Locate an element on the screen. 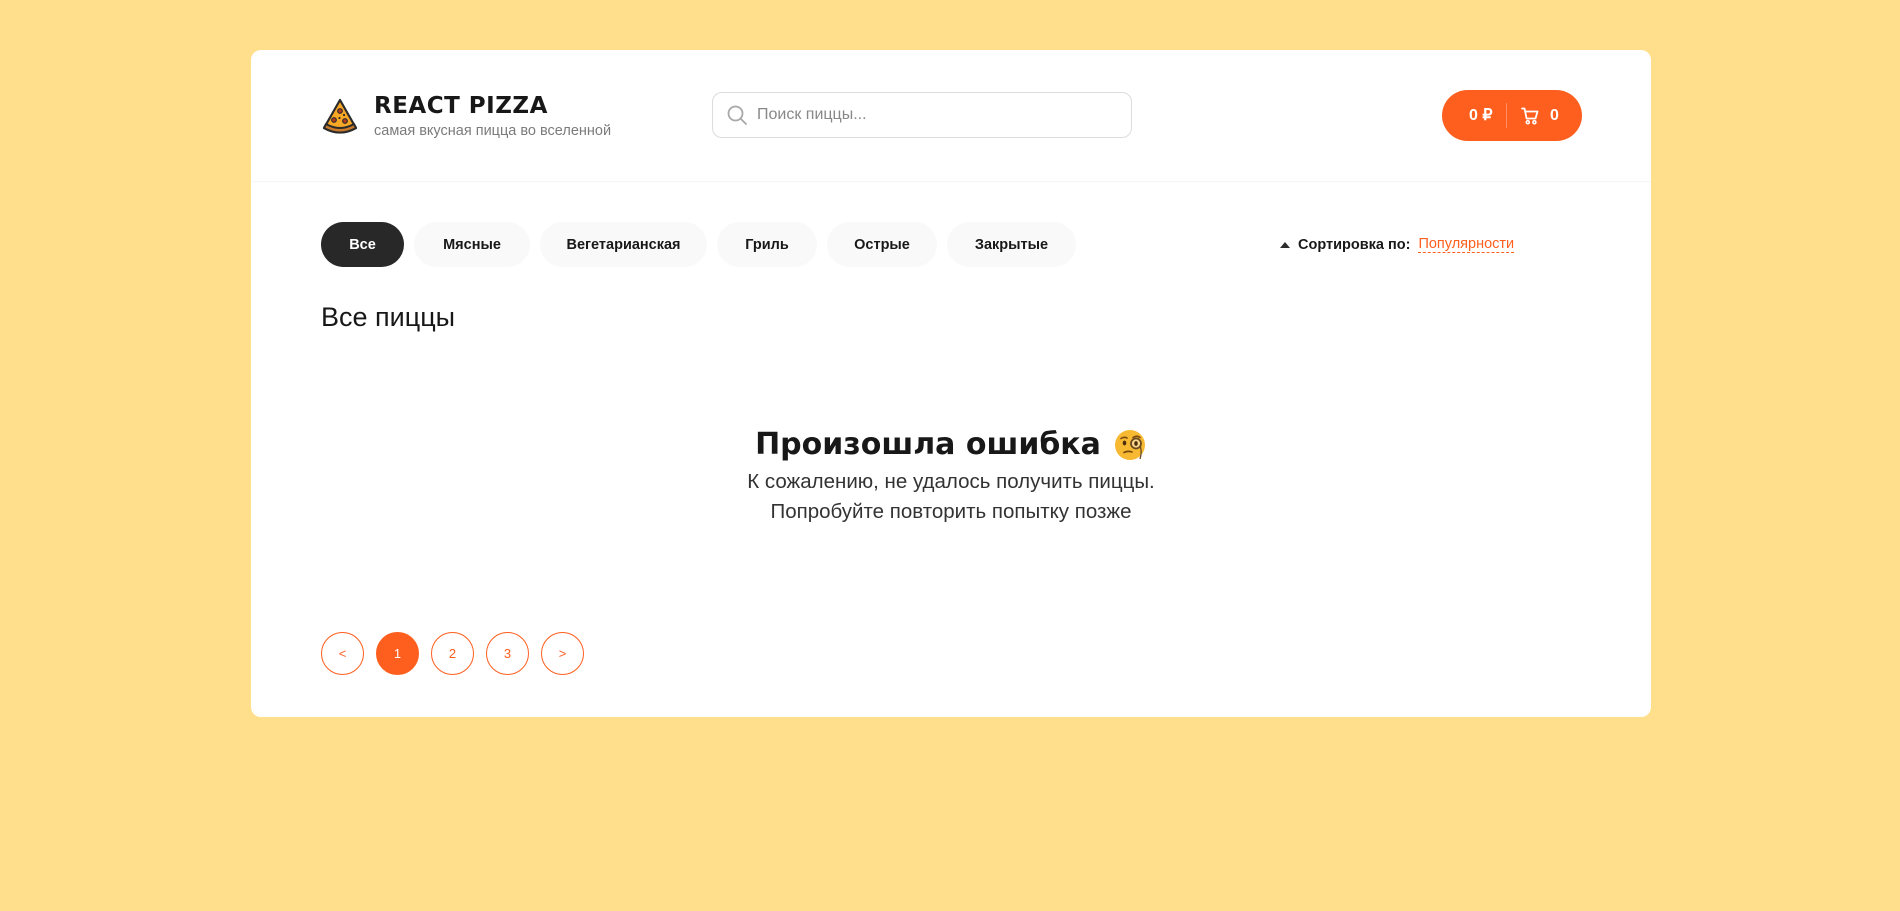 Image resolution: width=1900 pixels, height=911 pixels. sort-control: Сортировка по: Популярности is located at coordinates (1397, 244).